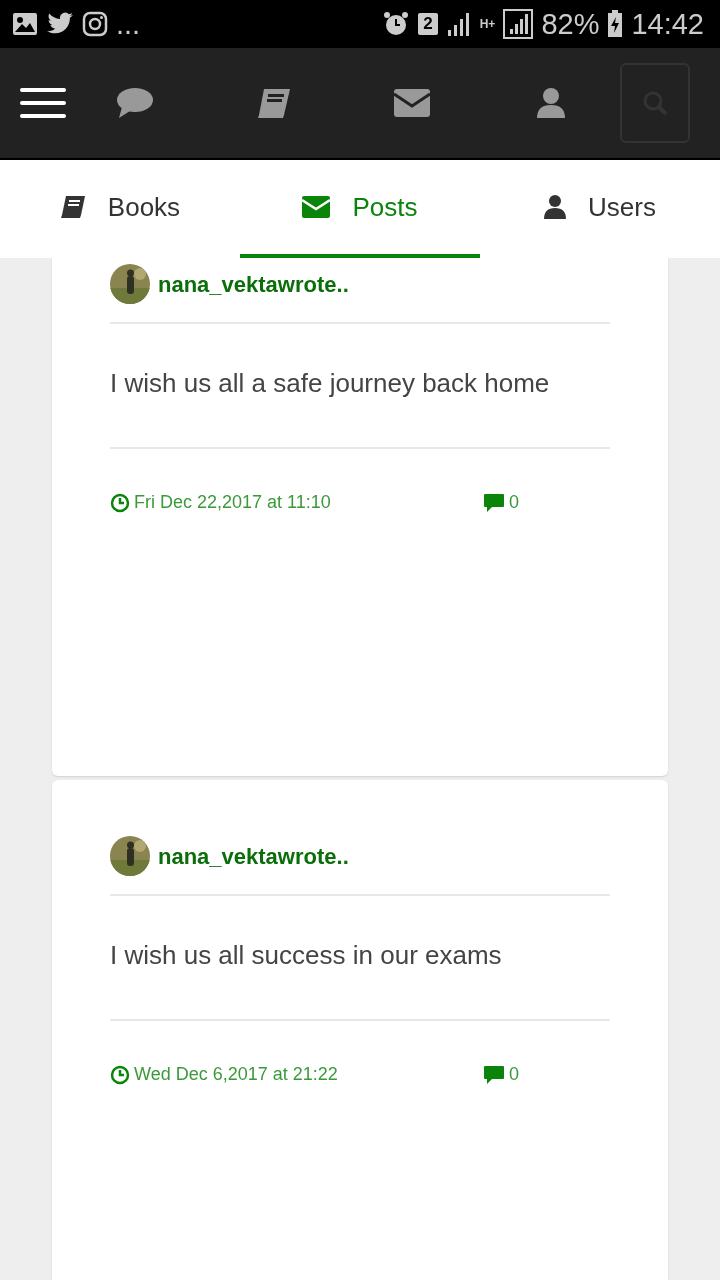  What do you see at coordinates (615, 24) in the screenshot?
I see `battery-icon` at bounding box center [615, 24].